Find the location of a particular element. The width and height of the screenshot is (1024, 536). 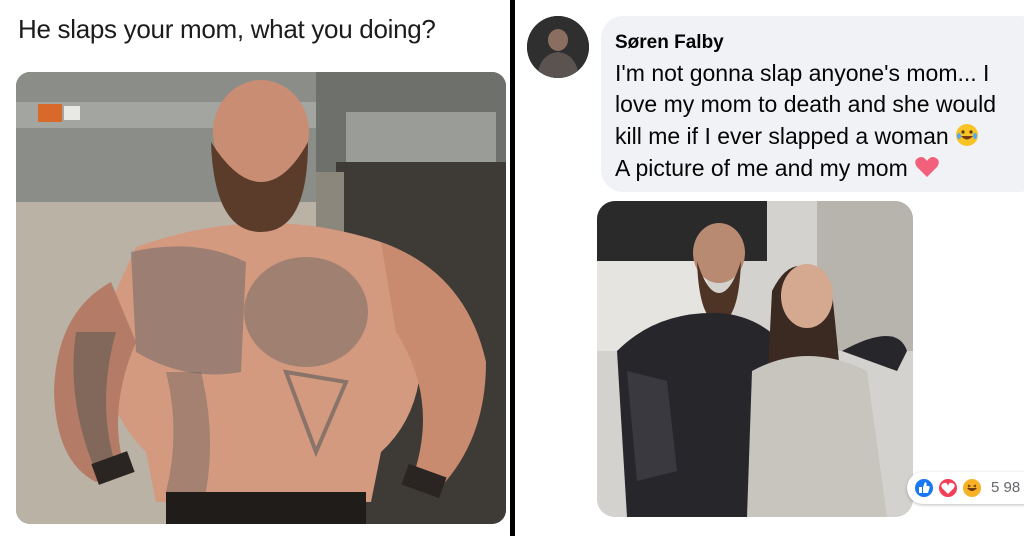

heart-icon is located at coordinates (927, 170).